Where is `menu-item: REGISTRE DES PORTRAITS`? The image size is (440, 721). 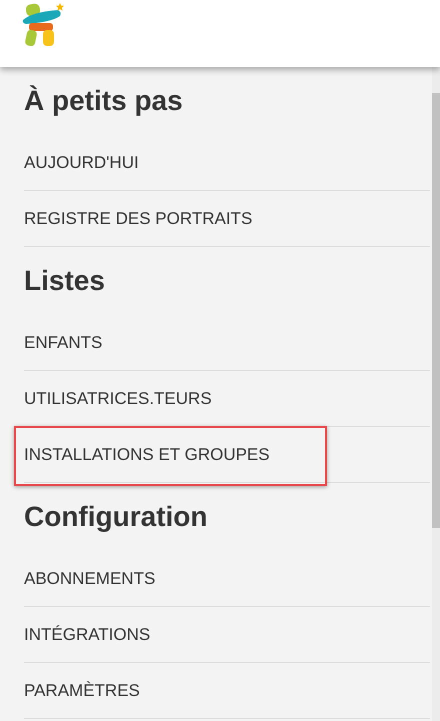 menu-item: REGISTRE DES PORTRAITS is located at coordinates (138, 218).